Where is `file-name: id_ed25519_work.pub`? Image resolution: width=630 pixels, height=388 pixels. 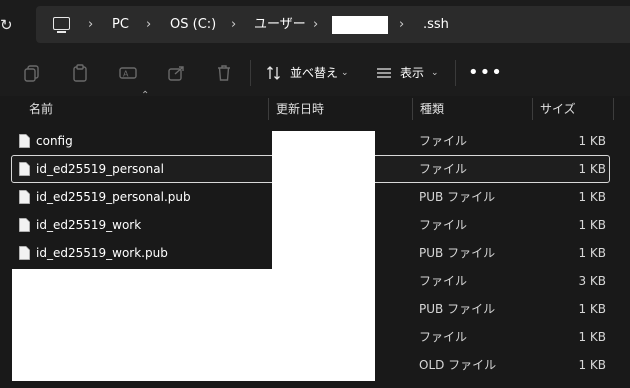
file-name: id_ed25519_work.pub is located at coordinates (102, 253).